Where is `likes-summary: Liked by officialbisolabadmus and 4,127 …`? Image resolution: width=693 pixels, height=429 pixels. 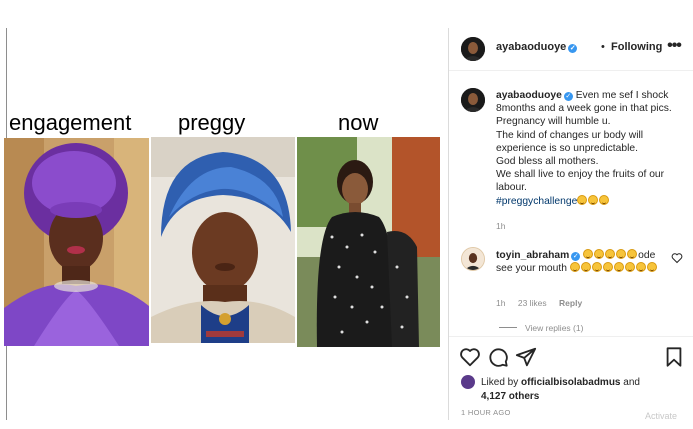 likes-summary: Liked by officialbisolabadmus and 4,127 … is located at coordinates (560, 389).